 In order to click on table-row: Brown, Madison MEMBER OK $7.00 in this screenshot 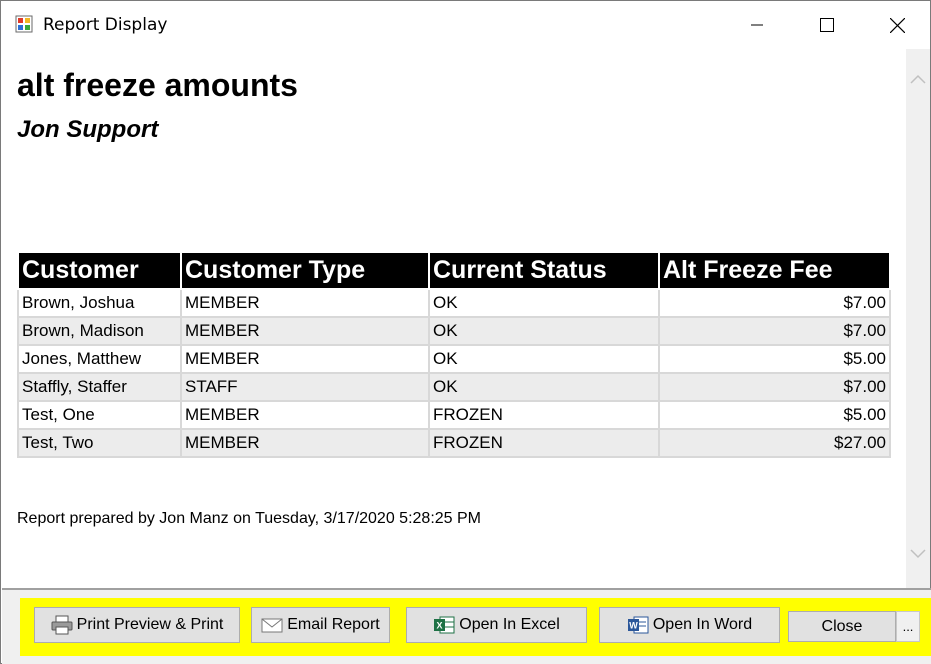, I will do `click(454, 331)`.